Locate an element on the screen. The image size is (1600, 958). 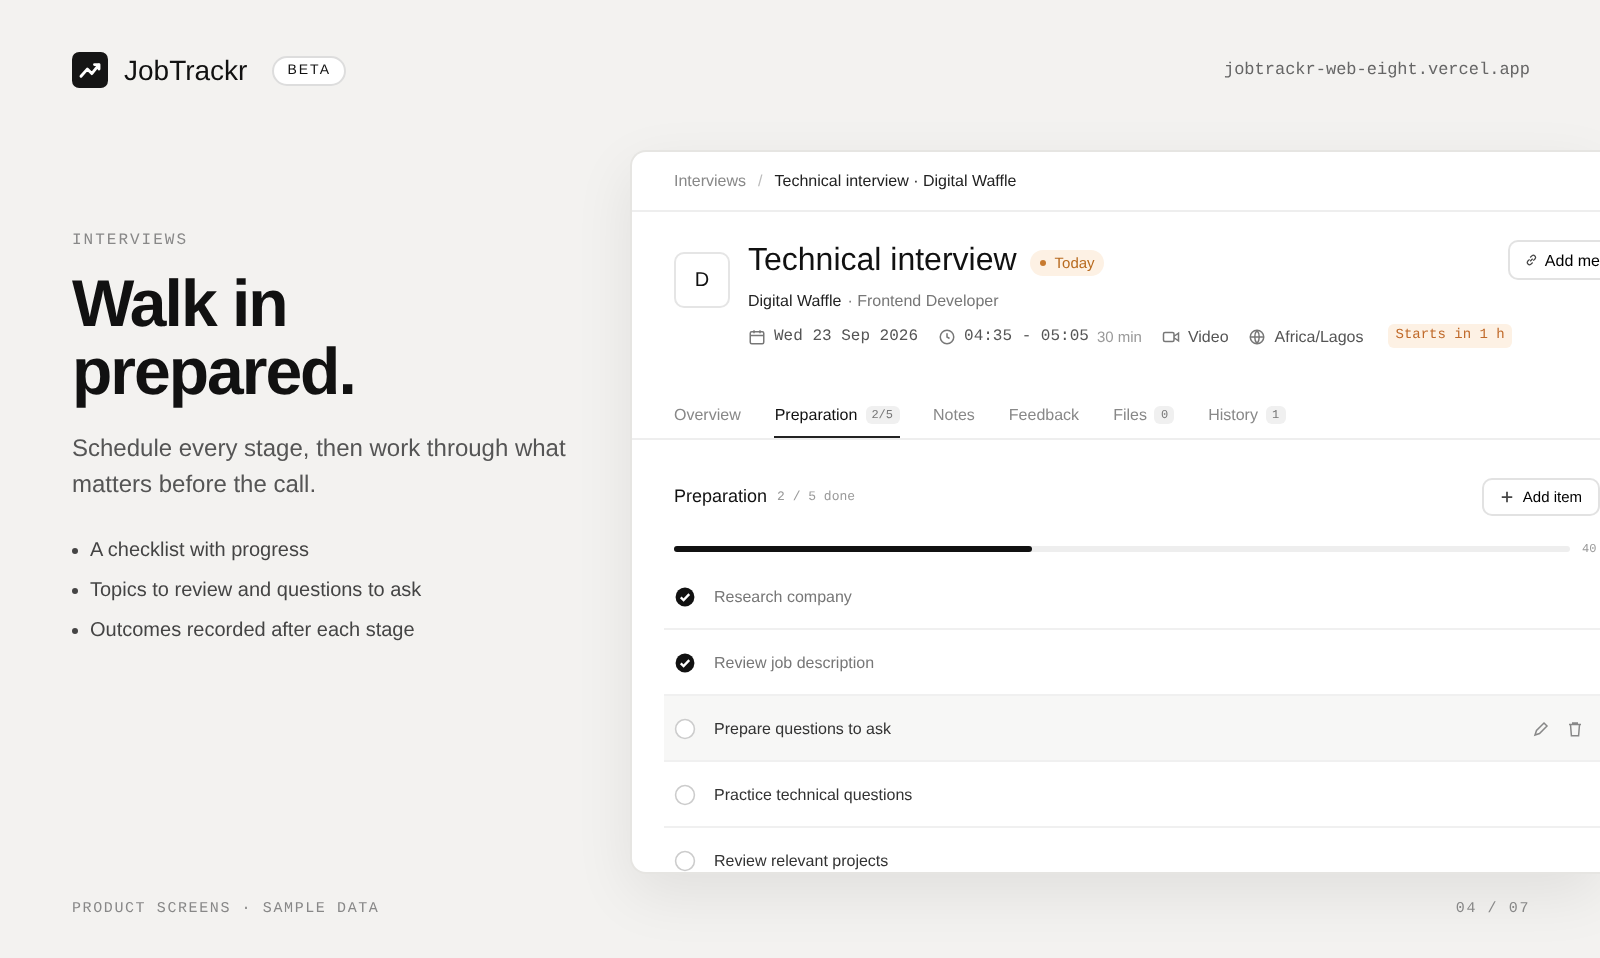
checklist-label: Research company is located at coordinates (784, 596).